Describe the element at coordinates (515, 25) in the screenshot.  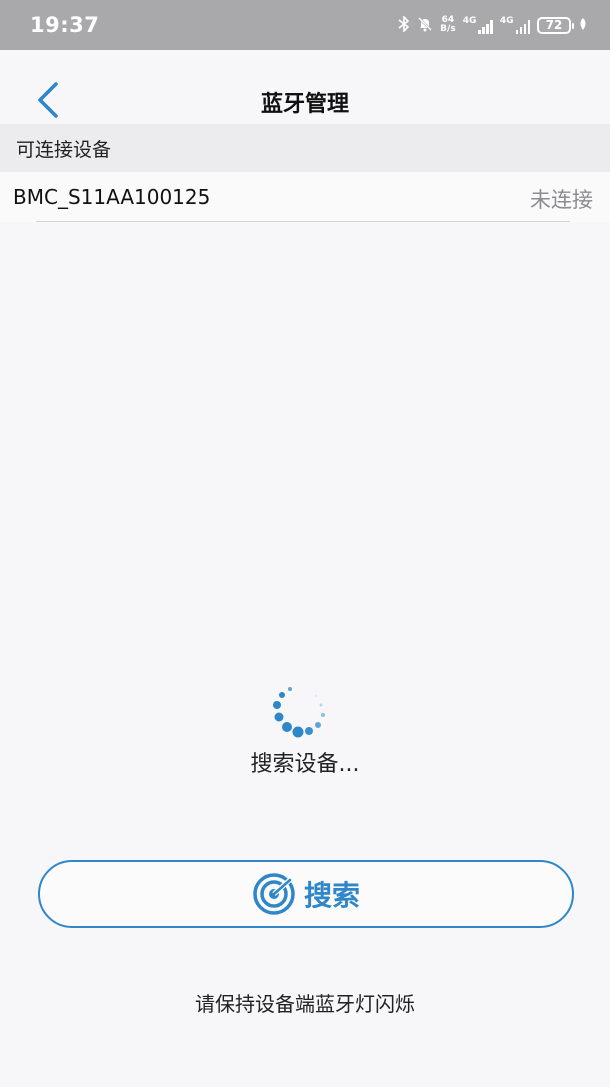
I see `signal-icon-2: 4G` at that location.